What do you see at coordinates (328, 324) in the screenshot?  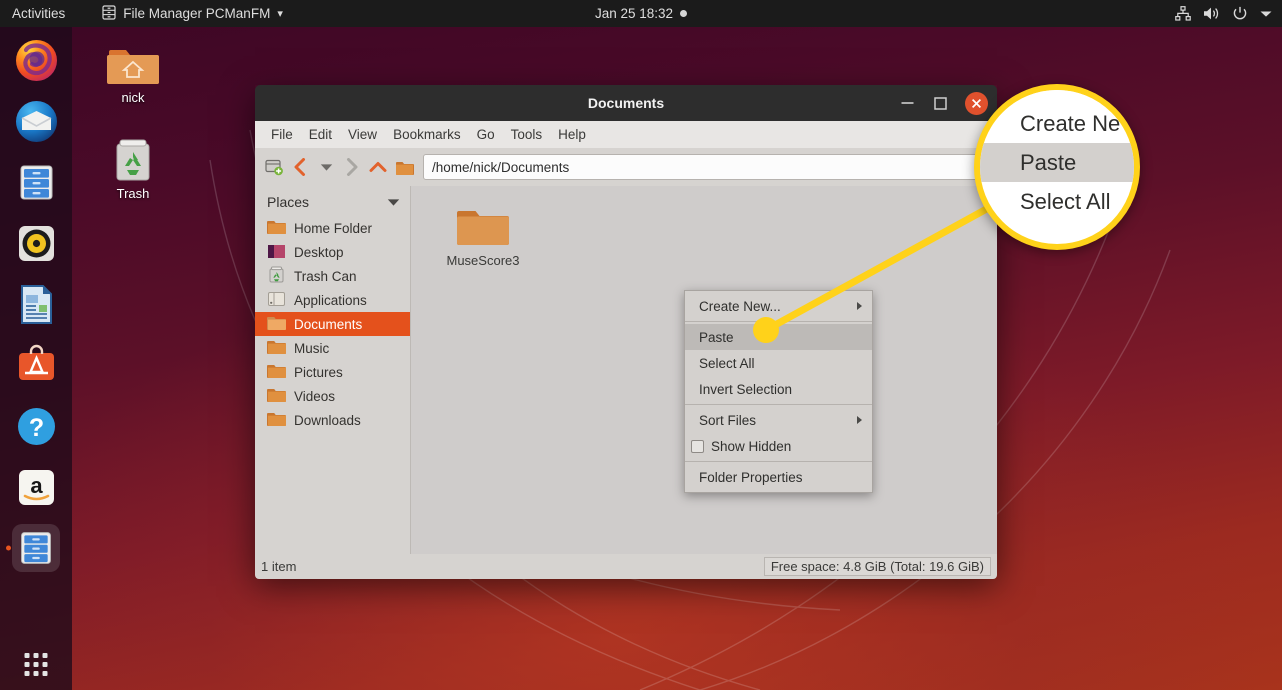 I see `sidebar-item-label: Documents` at bounding box center [328, 324].